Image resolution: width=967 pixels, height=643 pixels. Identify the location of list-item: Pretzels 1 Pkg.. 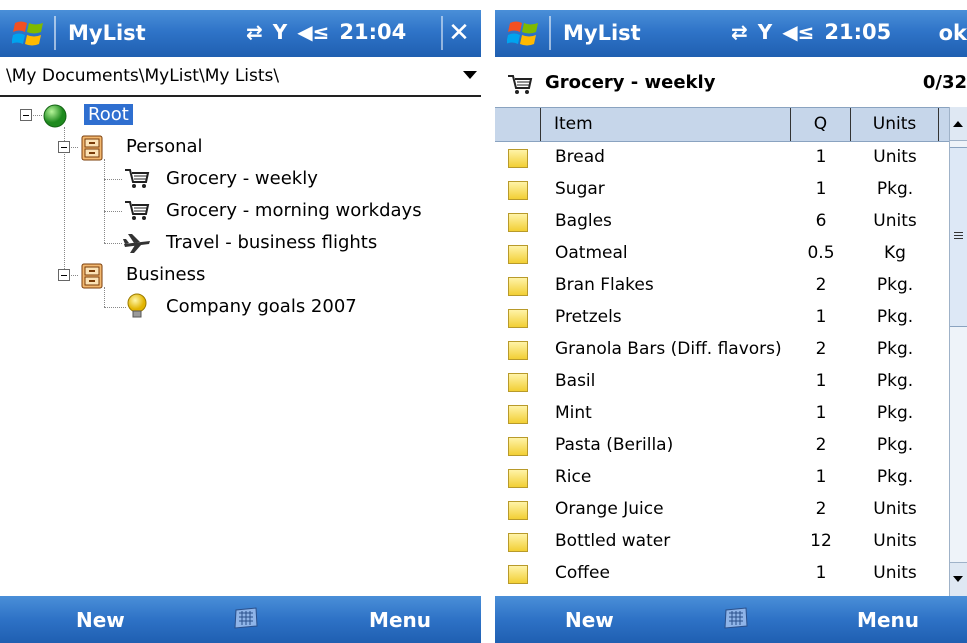
(722, 318).